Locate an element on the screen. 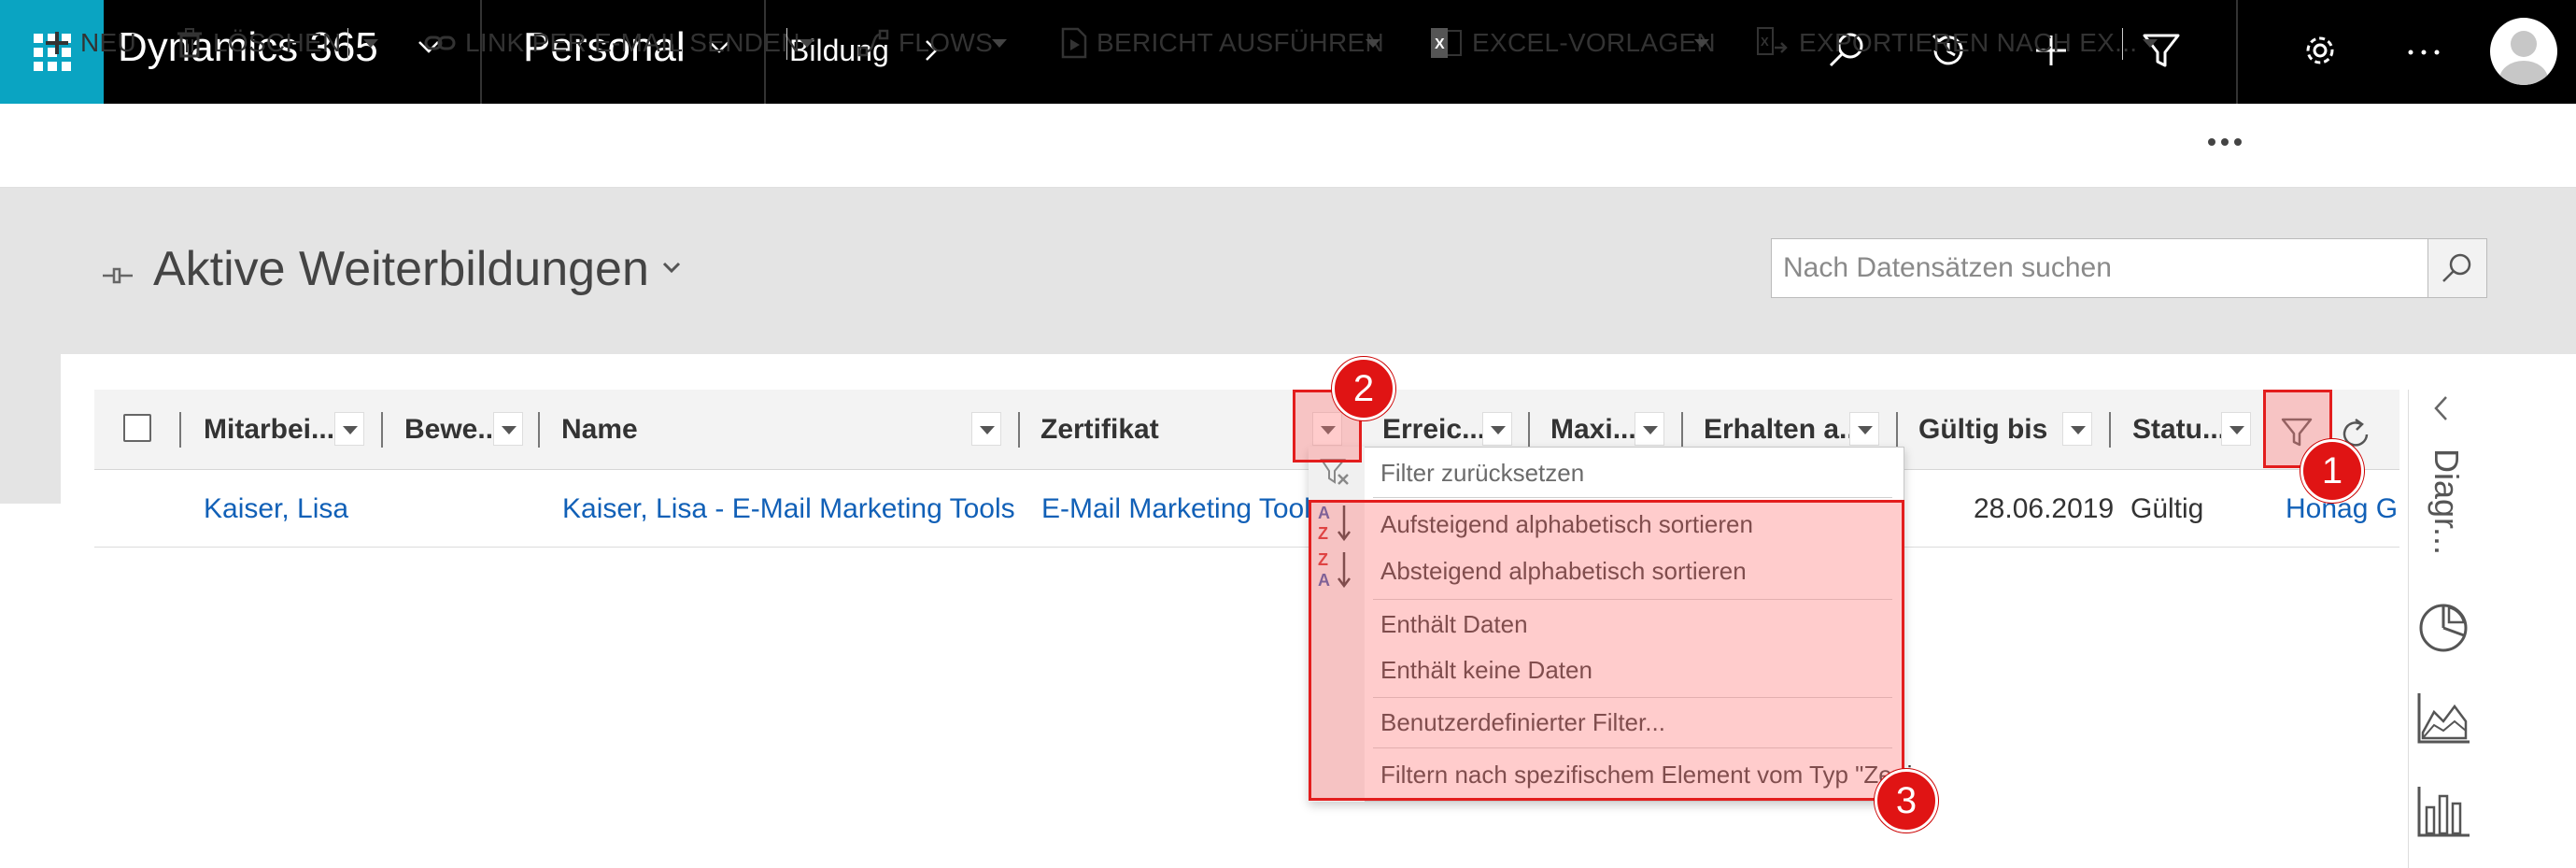 The image size is (2576, 868). report-icon is located at coordinates (1074, 43).